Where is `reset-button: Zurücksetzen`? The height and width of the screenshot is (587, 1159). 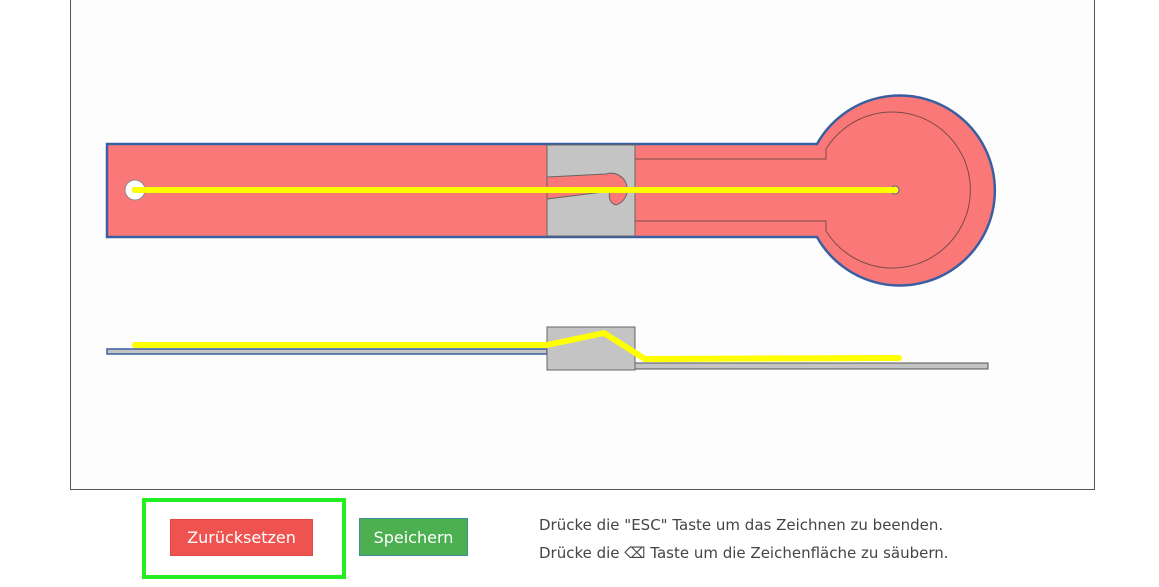 reset-button: Zurücksetzen is located at coordinates (241, 537).